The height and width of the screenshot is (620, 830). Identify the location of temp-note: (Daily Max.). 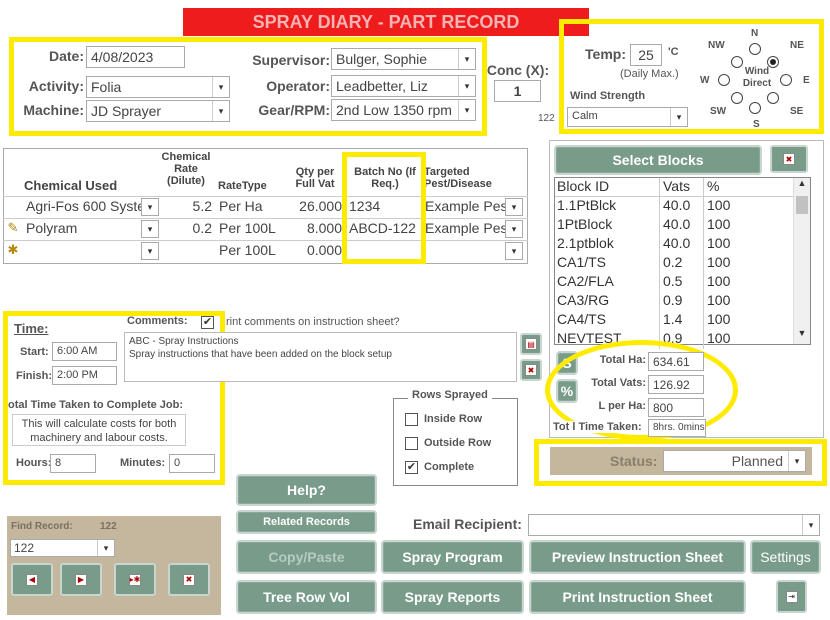
(649, 74).